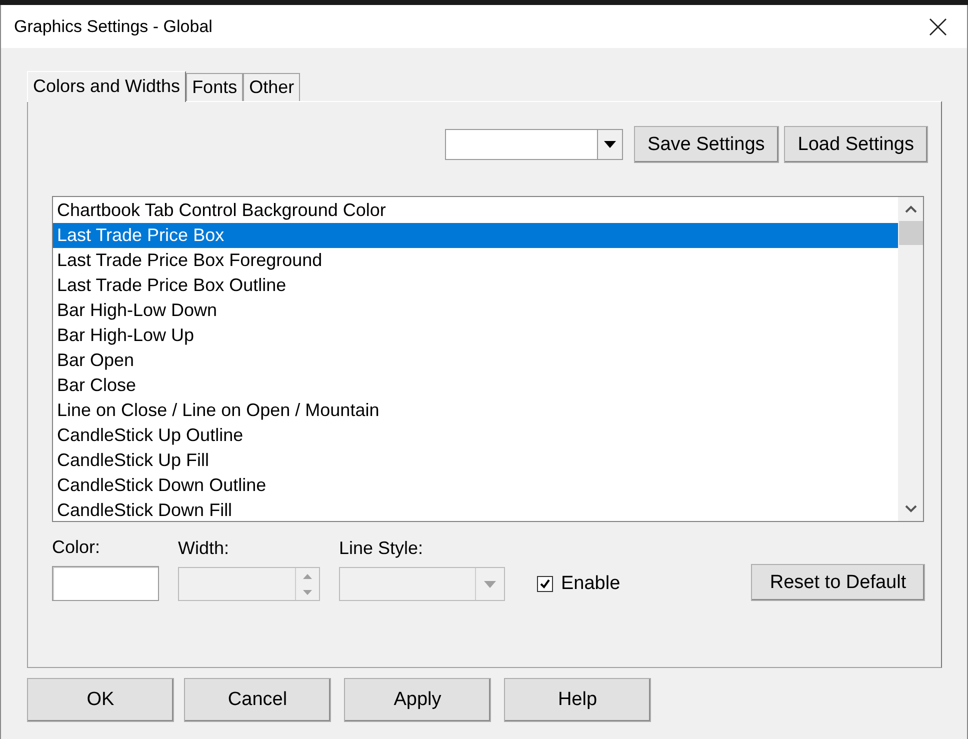 The height and width of the screenshot is (739, 968). I want to click on field-label: Width:, so click(204, 548).